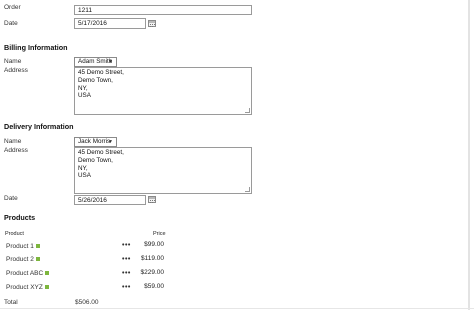  Describe the element at coordinates (11, 23) in the screenshot. I see `order-date-label: Date` at that location.